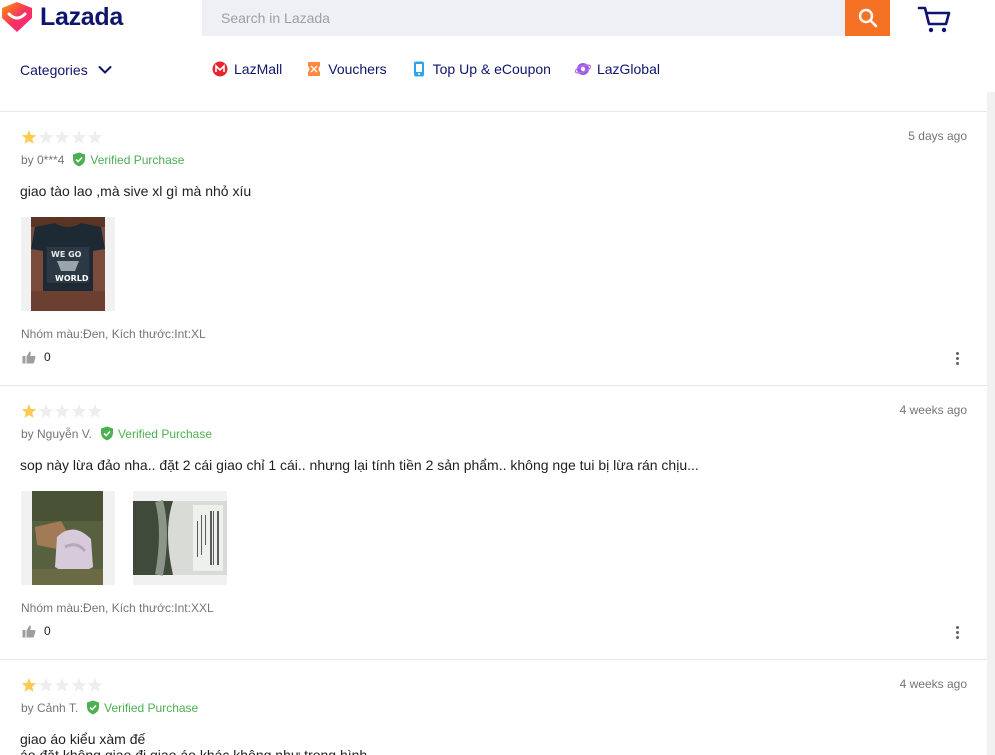 The width and height of the screenshot is (995, 755). I want to click on review-image: WE GO WORLD, so click(68, 264).